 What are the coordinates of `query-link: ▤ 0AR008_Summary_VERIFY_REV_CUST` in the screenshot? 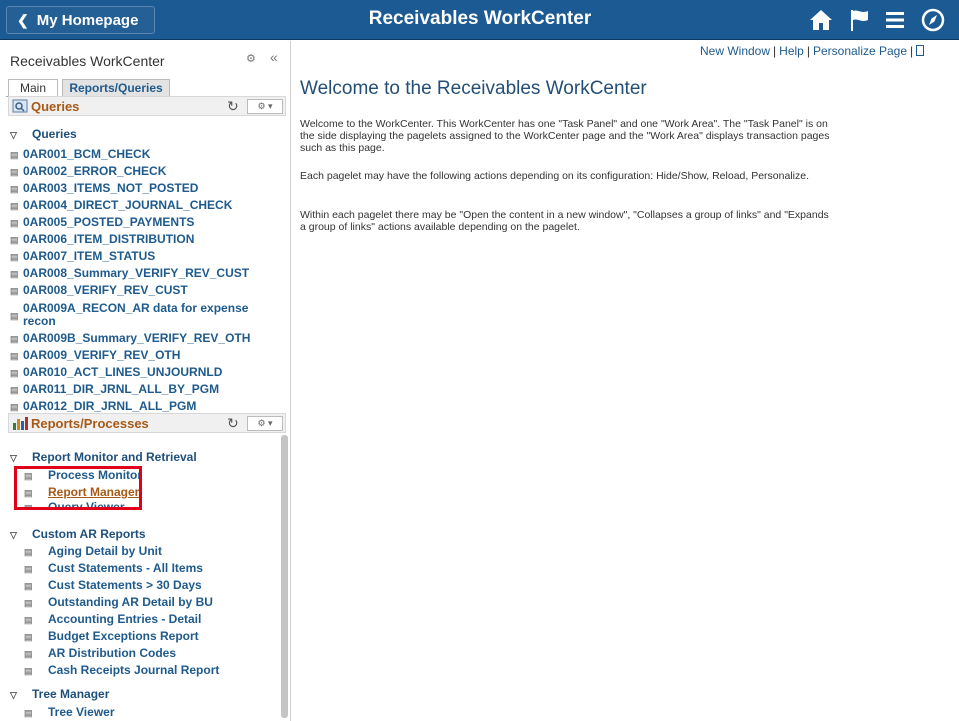 It's located at (129, 273).